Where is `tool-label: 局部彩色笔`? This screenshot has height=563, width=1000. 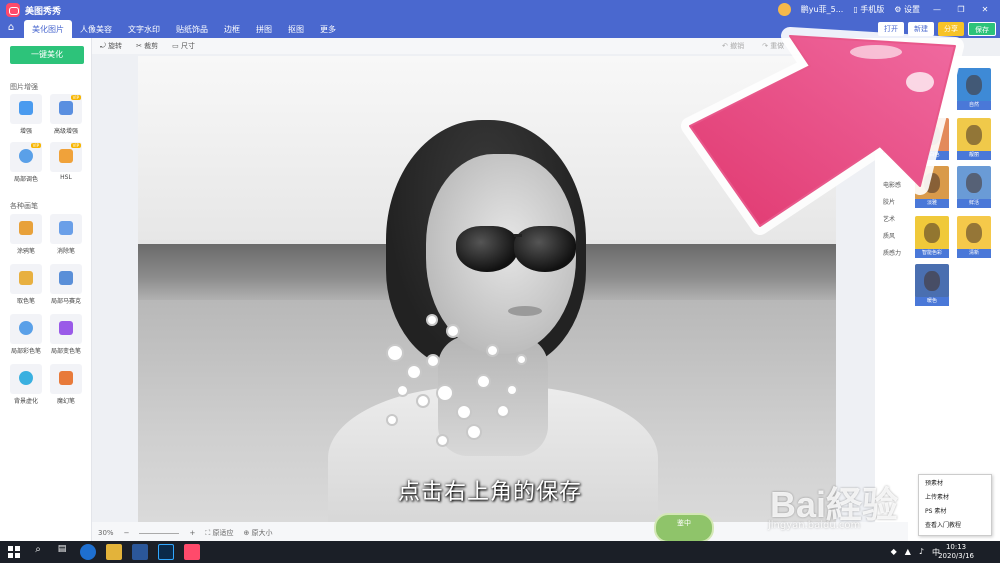 tool-label: 局部彩色笔 is located at coordinates (25, 351).